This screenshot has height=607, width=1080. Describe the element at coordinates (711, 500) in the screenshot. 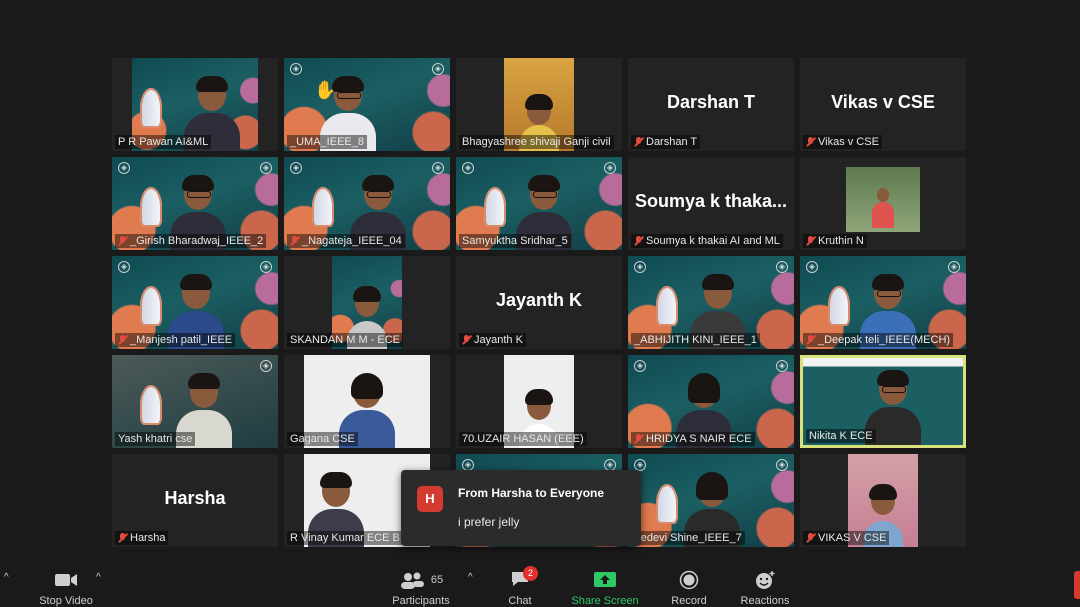

I see `participant-tile: ◈ ◈ reedevi Shine_IEEE_7` at that location.